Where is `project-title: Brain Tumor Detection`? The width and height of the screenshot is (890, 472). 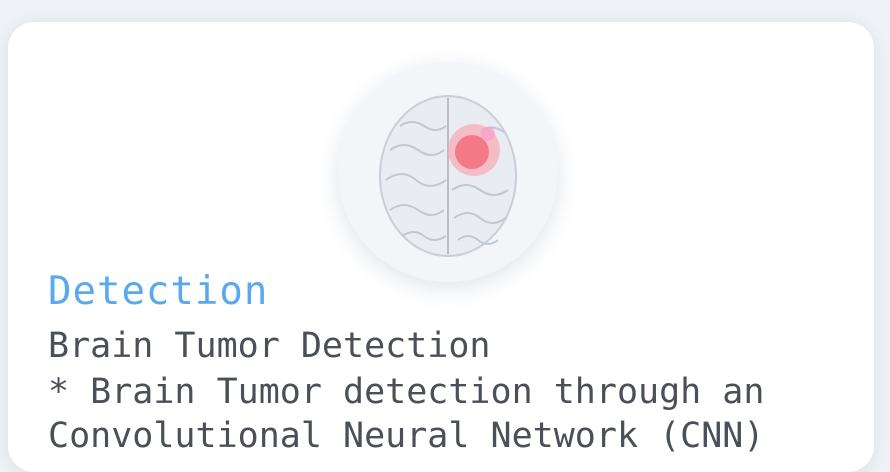
project-title: Brain Tumor Detection is located at coordinates (269, 346).